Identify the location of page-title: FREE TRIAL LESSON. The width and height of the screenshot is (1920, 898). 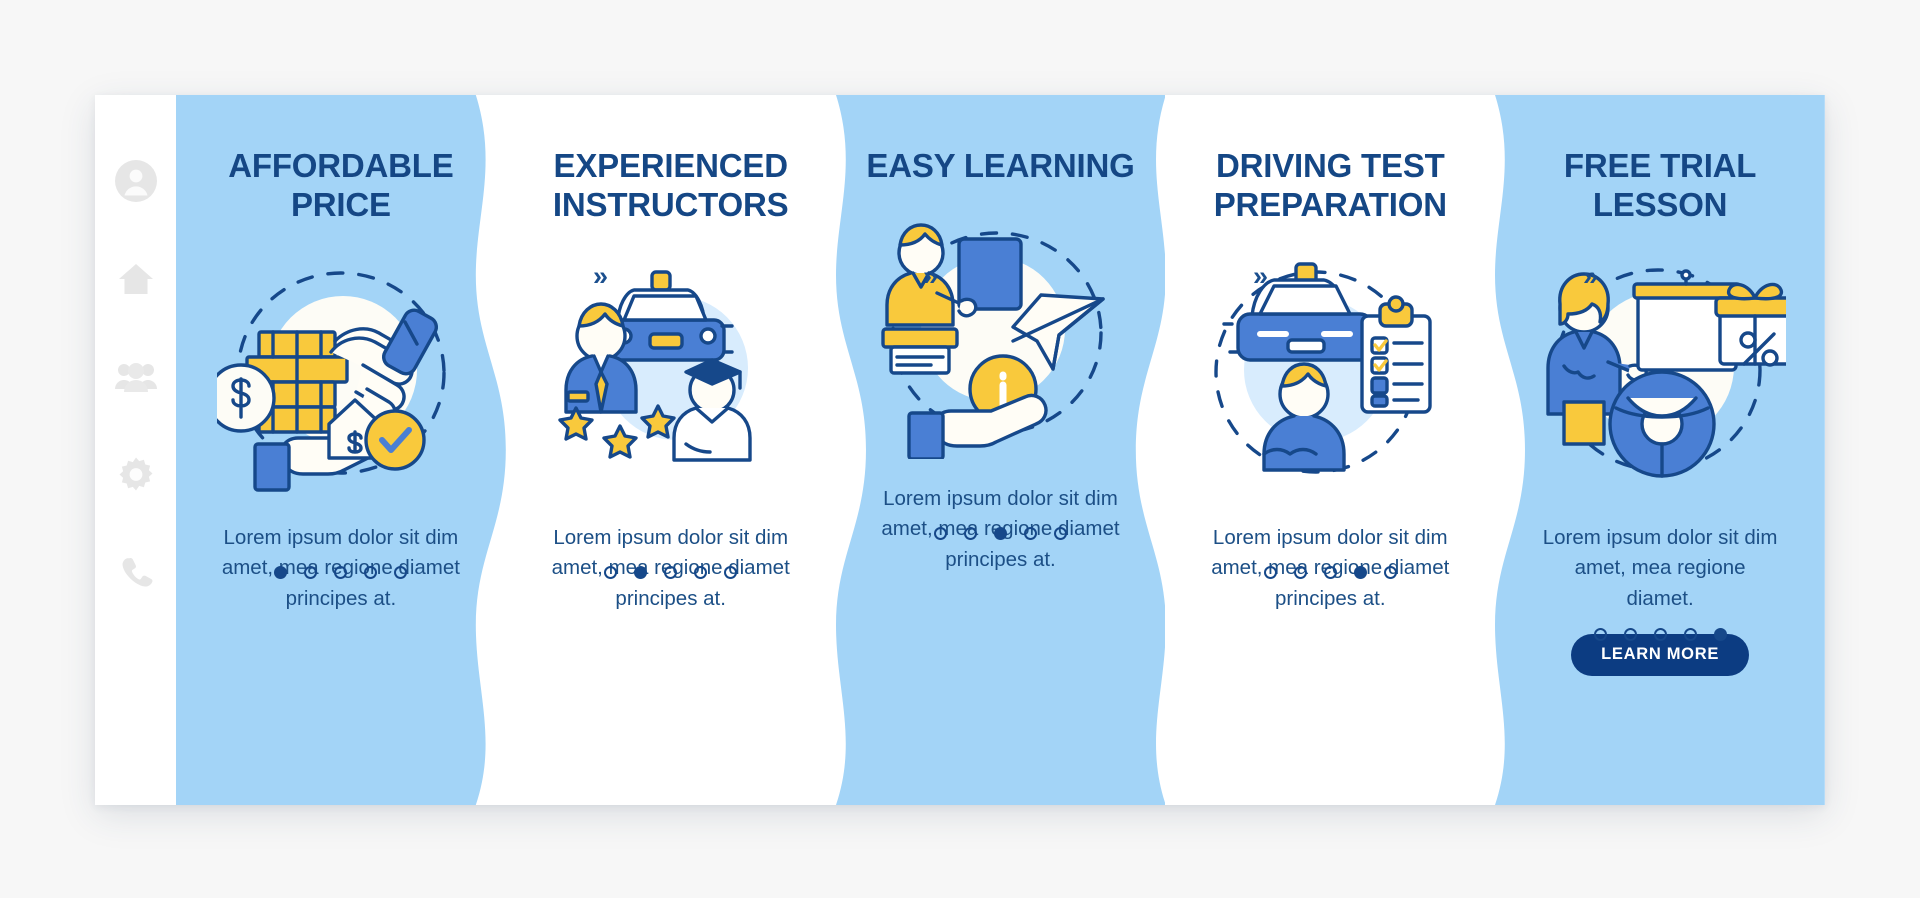
(1660, 185).